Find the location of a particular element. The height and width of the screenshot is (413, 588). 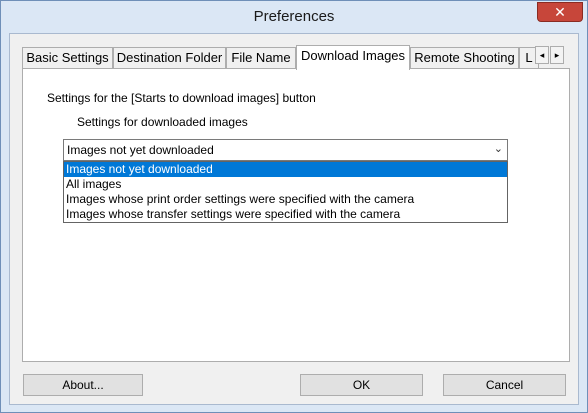

close-button: ✕ is located at coordinates (560, 12).